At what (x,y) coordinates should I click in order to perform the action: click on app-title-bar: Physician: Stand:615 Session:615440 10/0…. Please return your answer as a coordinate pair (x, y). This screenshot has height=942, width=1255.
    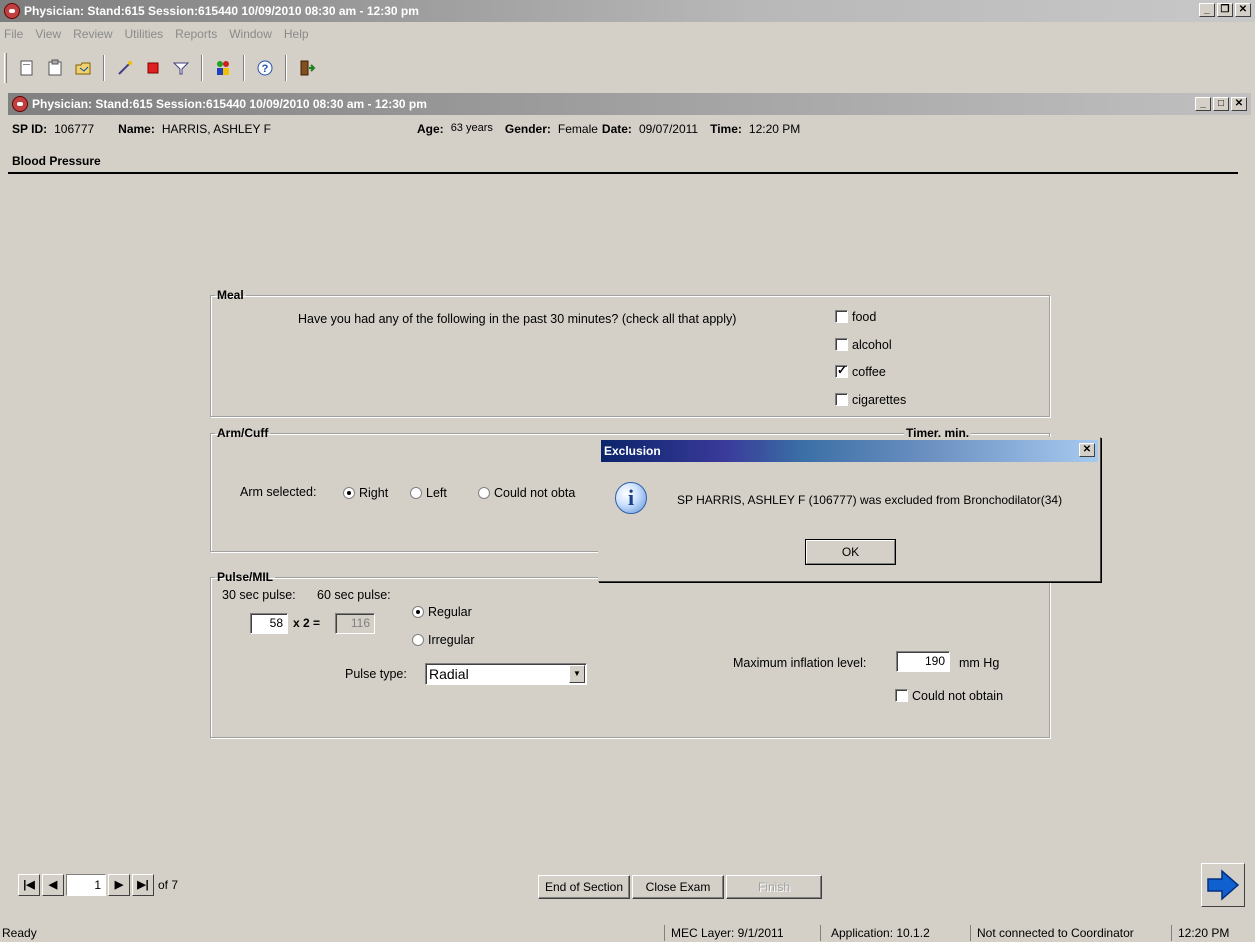
    Looking at the image, I should click on (627, 11).